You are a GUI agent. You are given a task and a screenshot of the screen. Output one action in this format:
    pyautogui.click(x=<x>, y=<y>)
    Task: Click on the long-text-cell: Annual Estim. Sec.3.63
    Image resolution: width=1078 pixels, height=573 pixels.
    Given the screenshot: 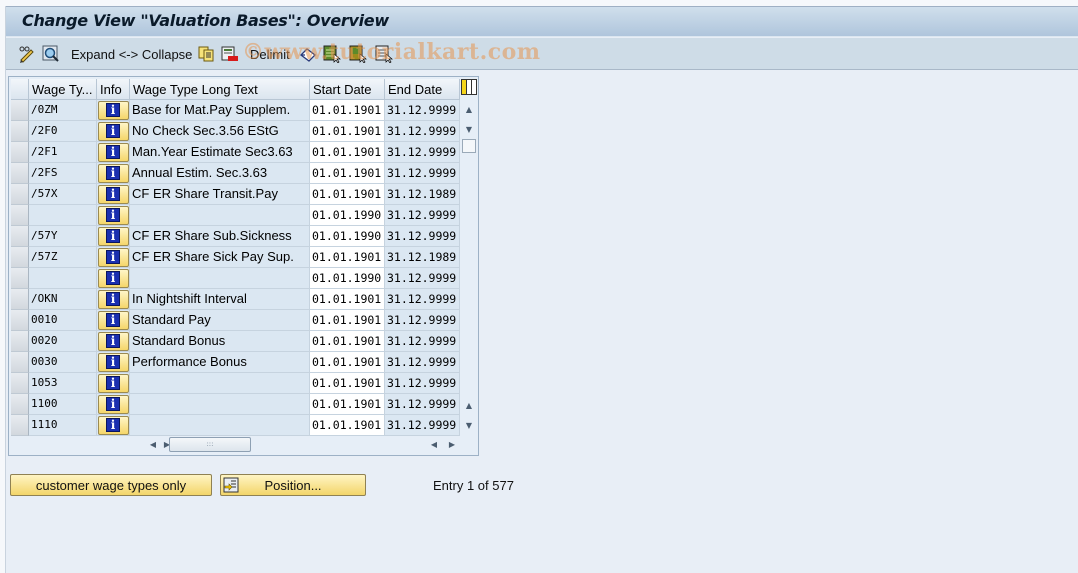 What is the action you would take?
    pyautogui.click(x=220, y=173)
    